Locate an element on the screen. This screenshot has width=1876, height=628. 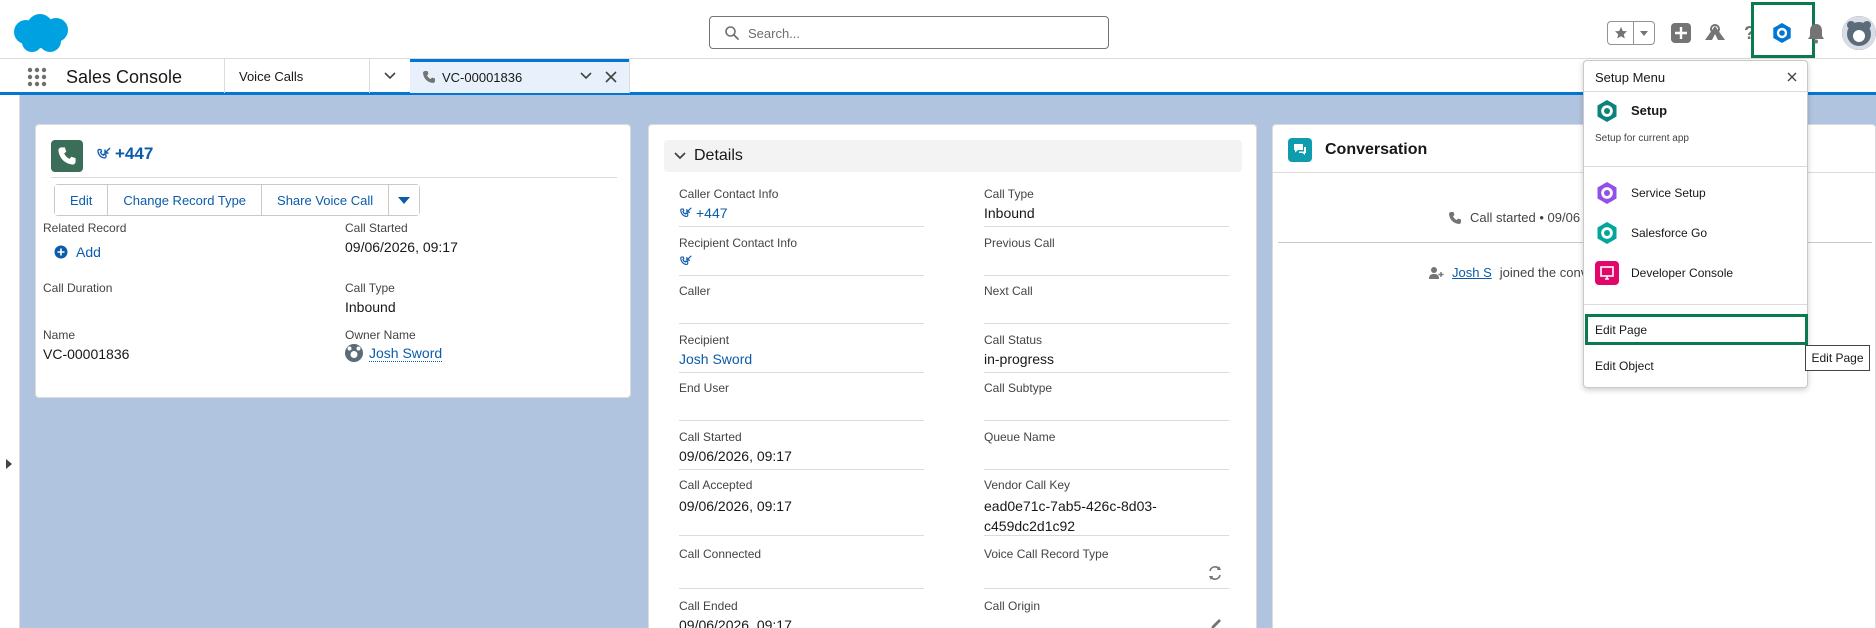
call-started-event: Call started • 09/06 is located at coordinates (1514, 217).